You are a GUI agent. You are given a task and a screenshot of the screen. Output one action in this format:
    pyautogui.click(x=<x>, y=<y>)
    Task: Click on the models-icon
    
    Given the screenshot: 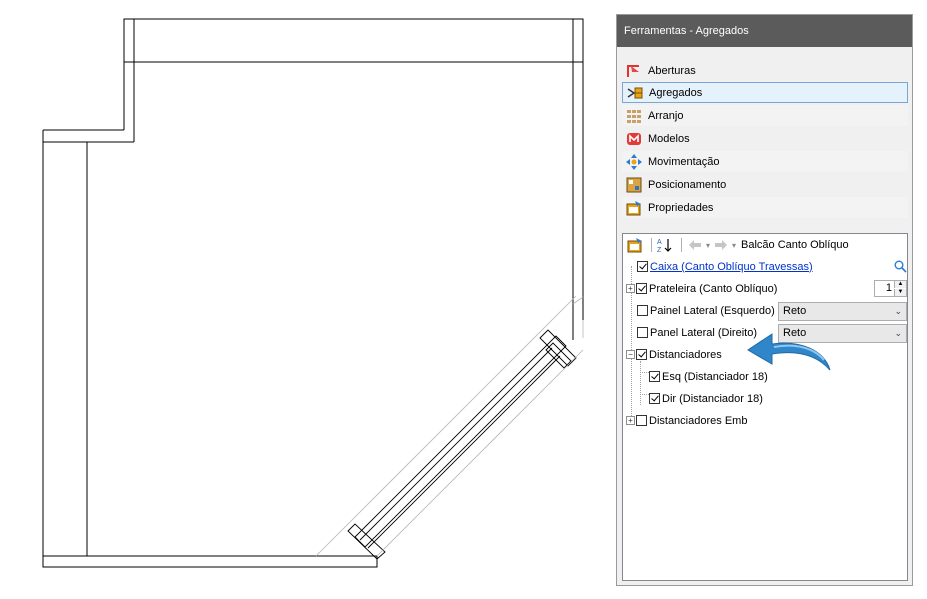 What is the action you would take?
    pyautogui.click(x=634, y=139)
    